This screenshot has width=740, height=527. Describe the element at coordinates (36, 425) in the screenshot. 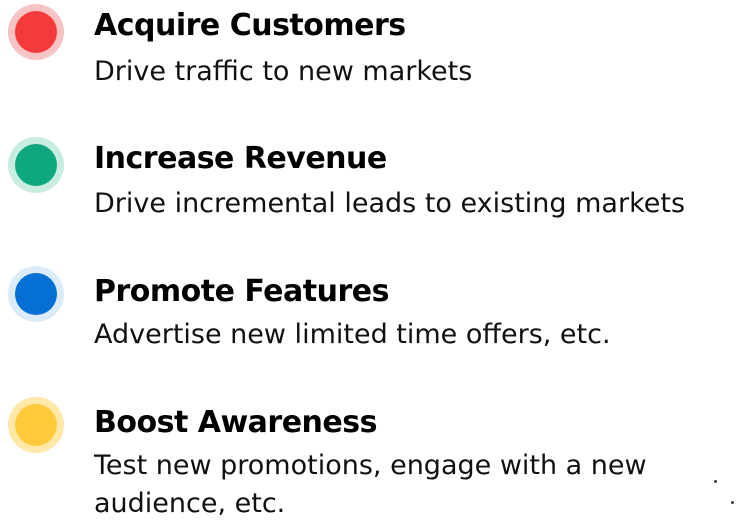

I see `yellow-circle-icon` at that location.